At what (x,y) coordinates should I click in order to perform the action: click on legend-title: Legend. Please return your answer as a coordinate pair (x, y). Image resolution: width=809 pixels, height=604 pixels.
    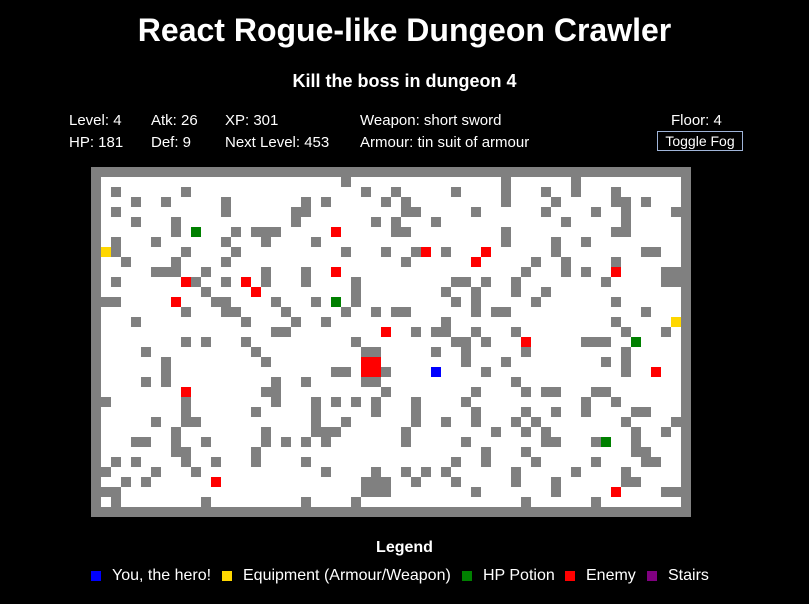
    Looking at the image, I should click on (404, 547).